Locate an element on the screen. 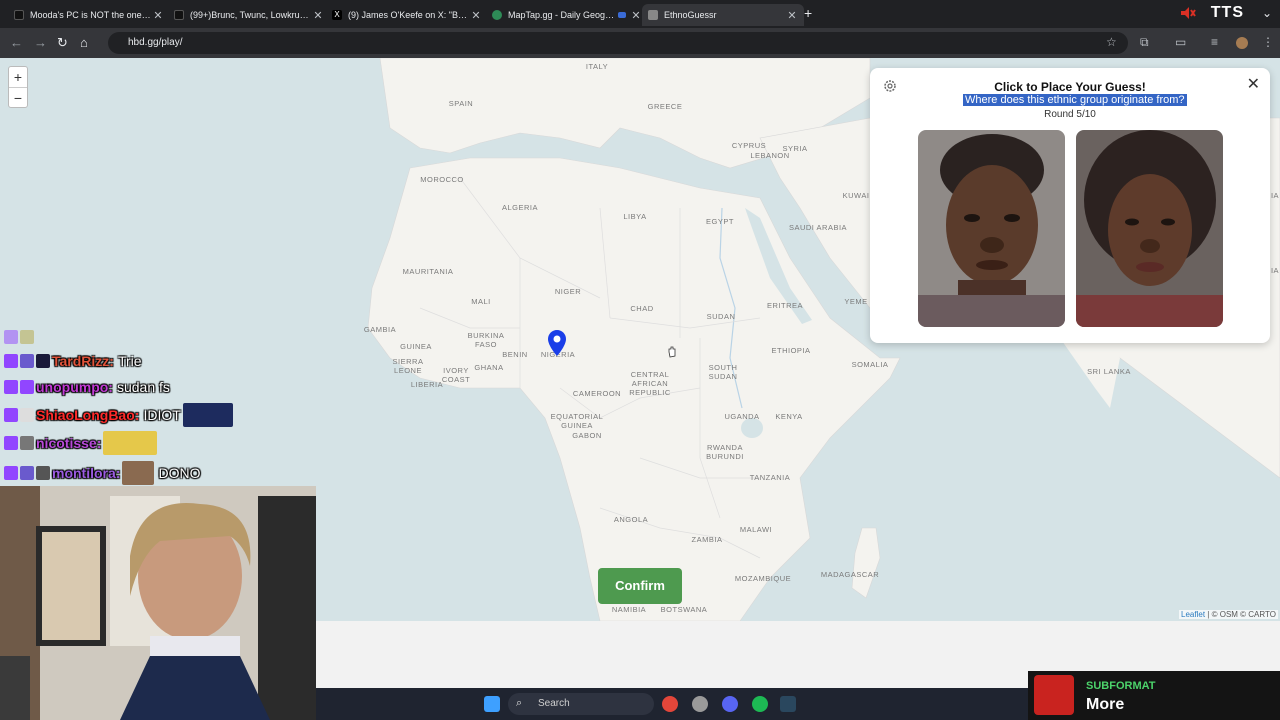  country-label: LEBANON is located at coordinates (770, 155).